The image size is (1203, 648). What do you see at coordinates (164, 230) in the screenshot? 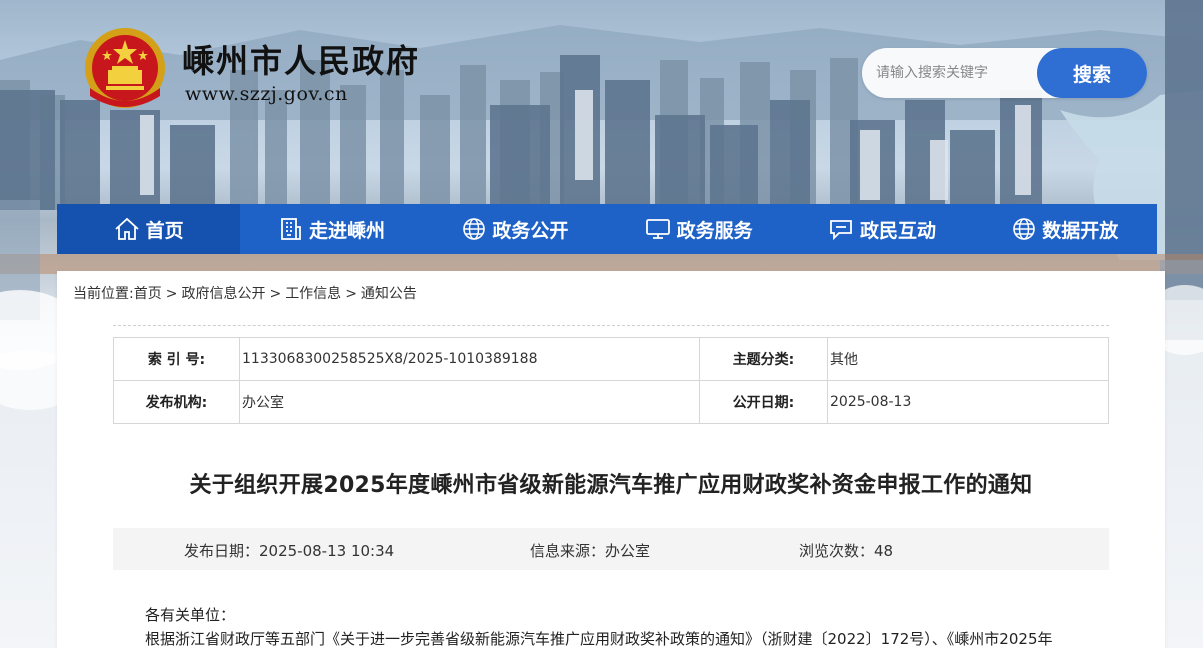
I see `nav-item-label: 首页` at bounding box center [164, 230].